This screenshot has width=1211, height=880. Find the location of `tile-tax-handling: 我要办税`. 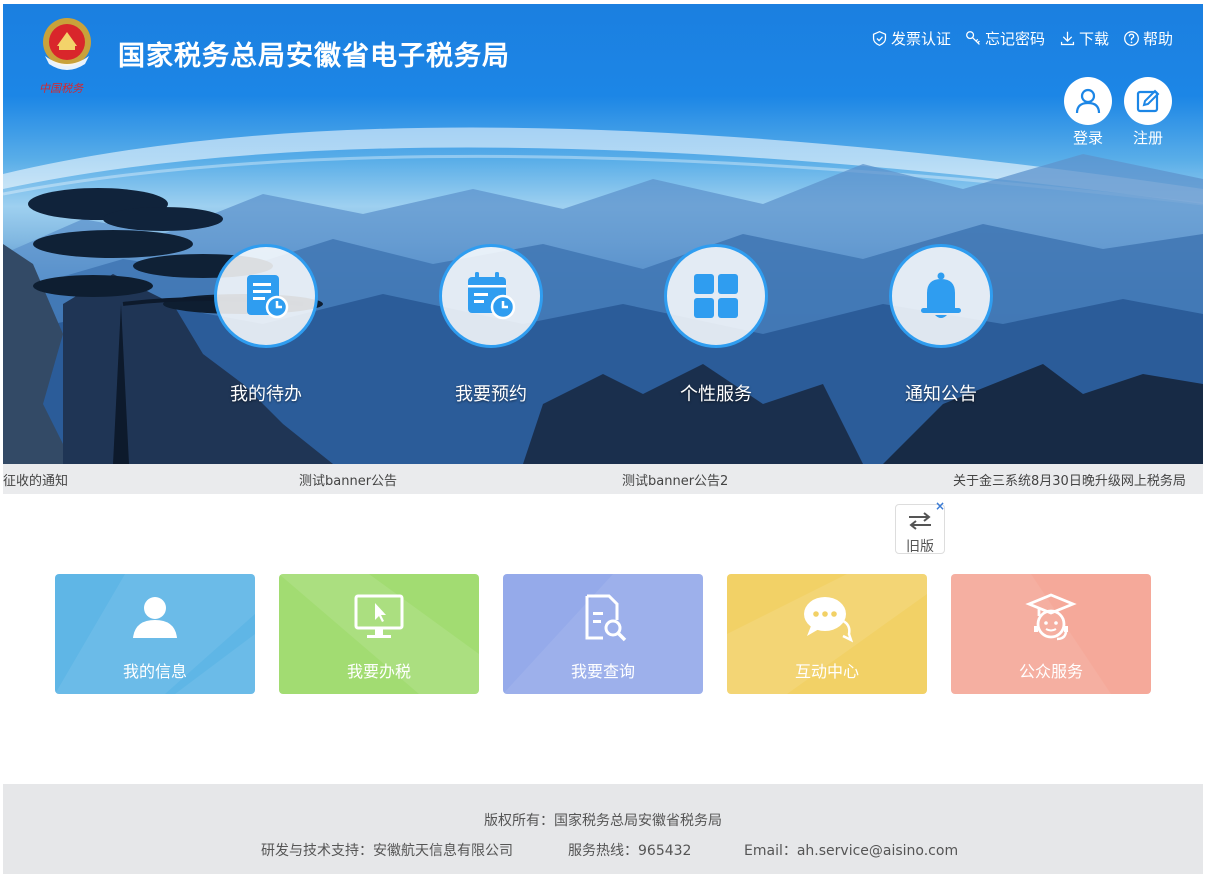

tile-tax-handling: 我要办税 is located at coordinates (379, 634).